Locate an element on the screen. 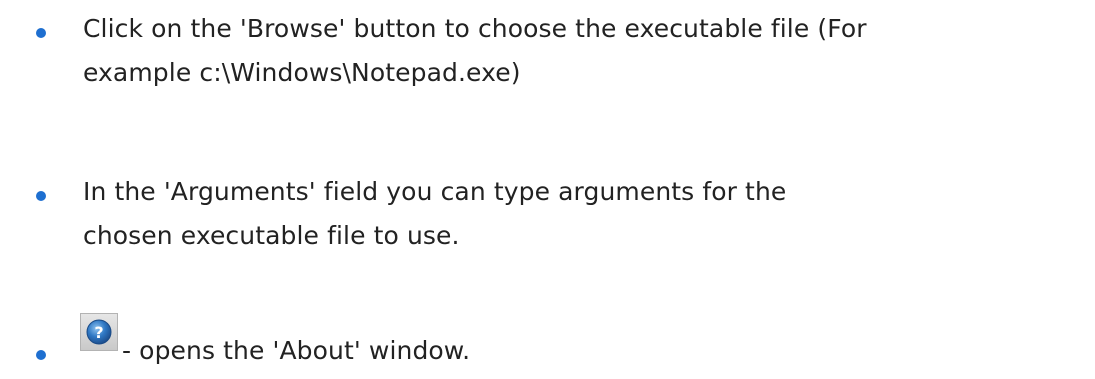  about-description: - opens the 'About' window. is located at coordinates (296, 350).